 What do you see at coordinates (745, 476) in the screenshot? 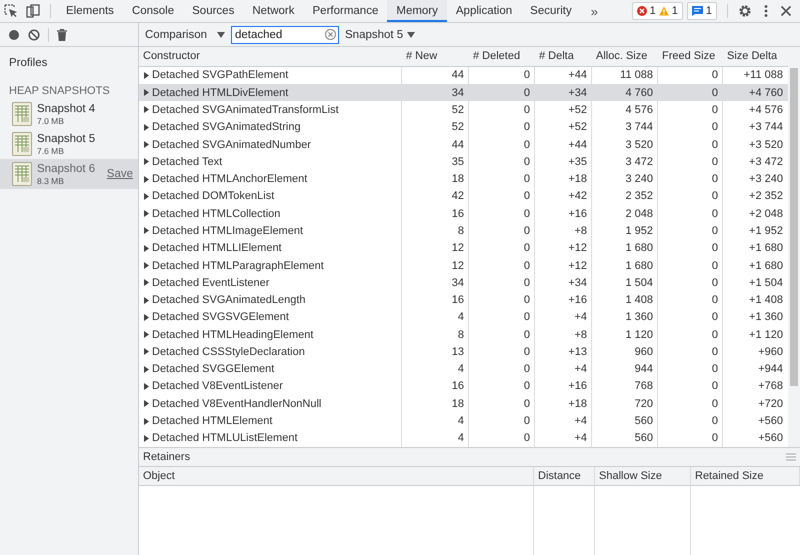
I see `column-header: Retained Size` at bounding box center [745, 476].